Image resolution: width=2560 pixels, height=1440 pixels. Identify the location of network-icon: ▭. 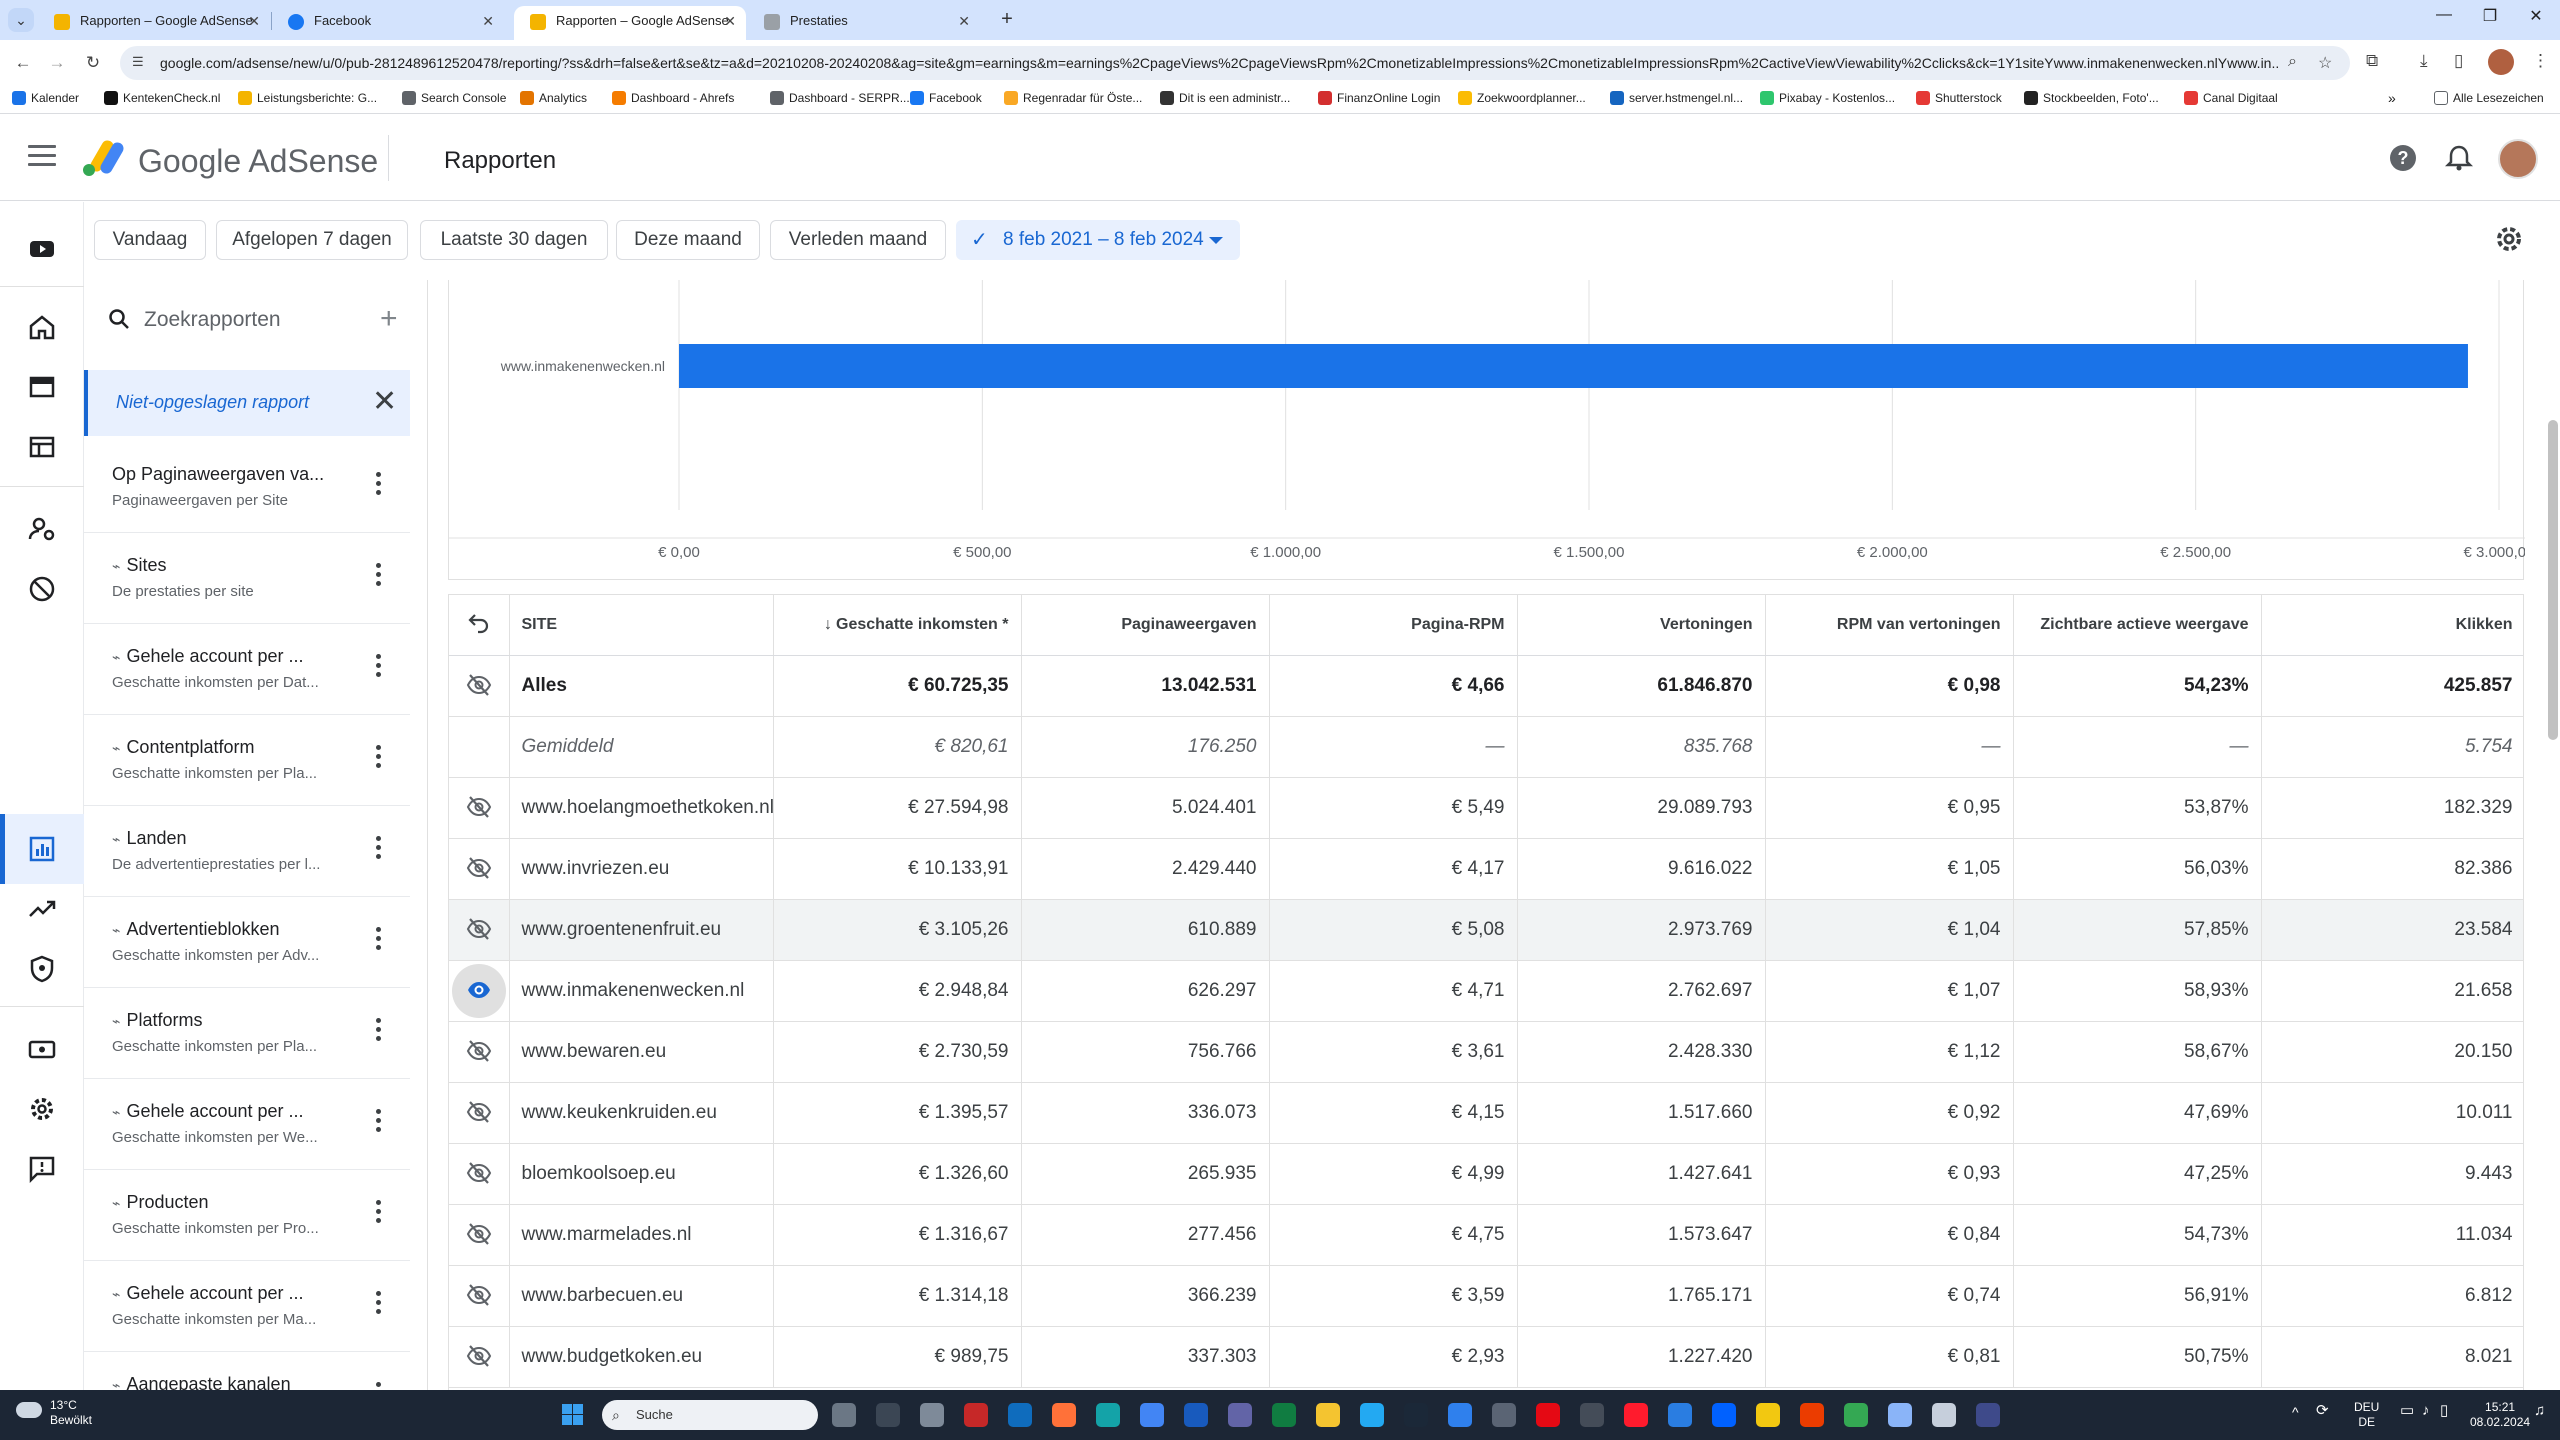
(2407, 1410).